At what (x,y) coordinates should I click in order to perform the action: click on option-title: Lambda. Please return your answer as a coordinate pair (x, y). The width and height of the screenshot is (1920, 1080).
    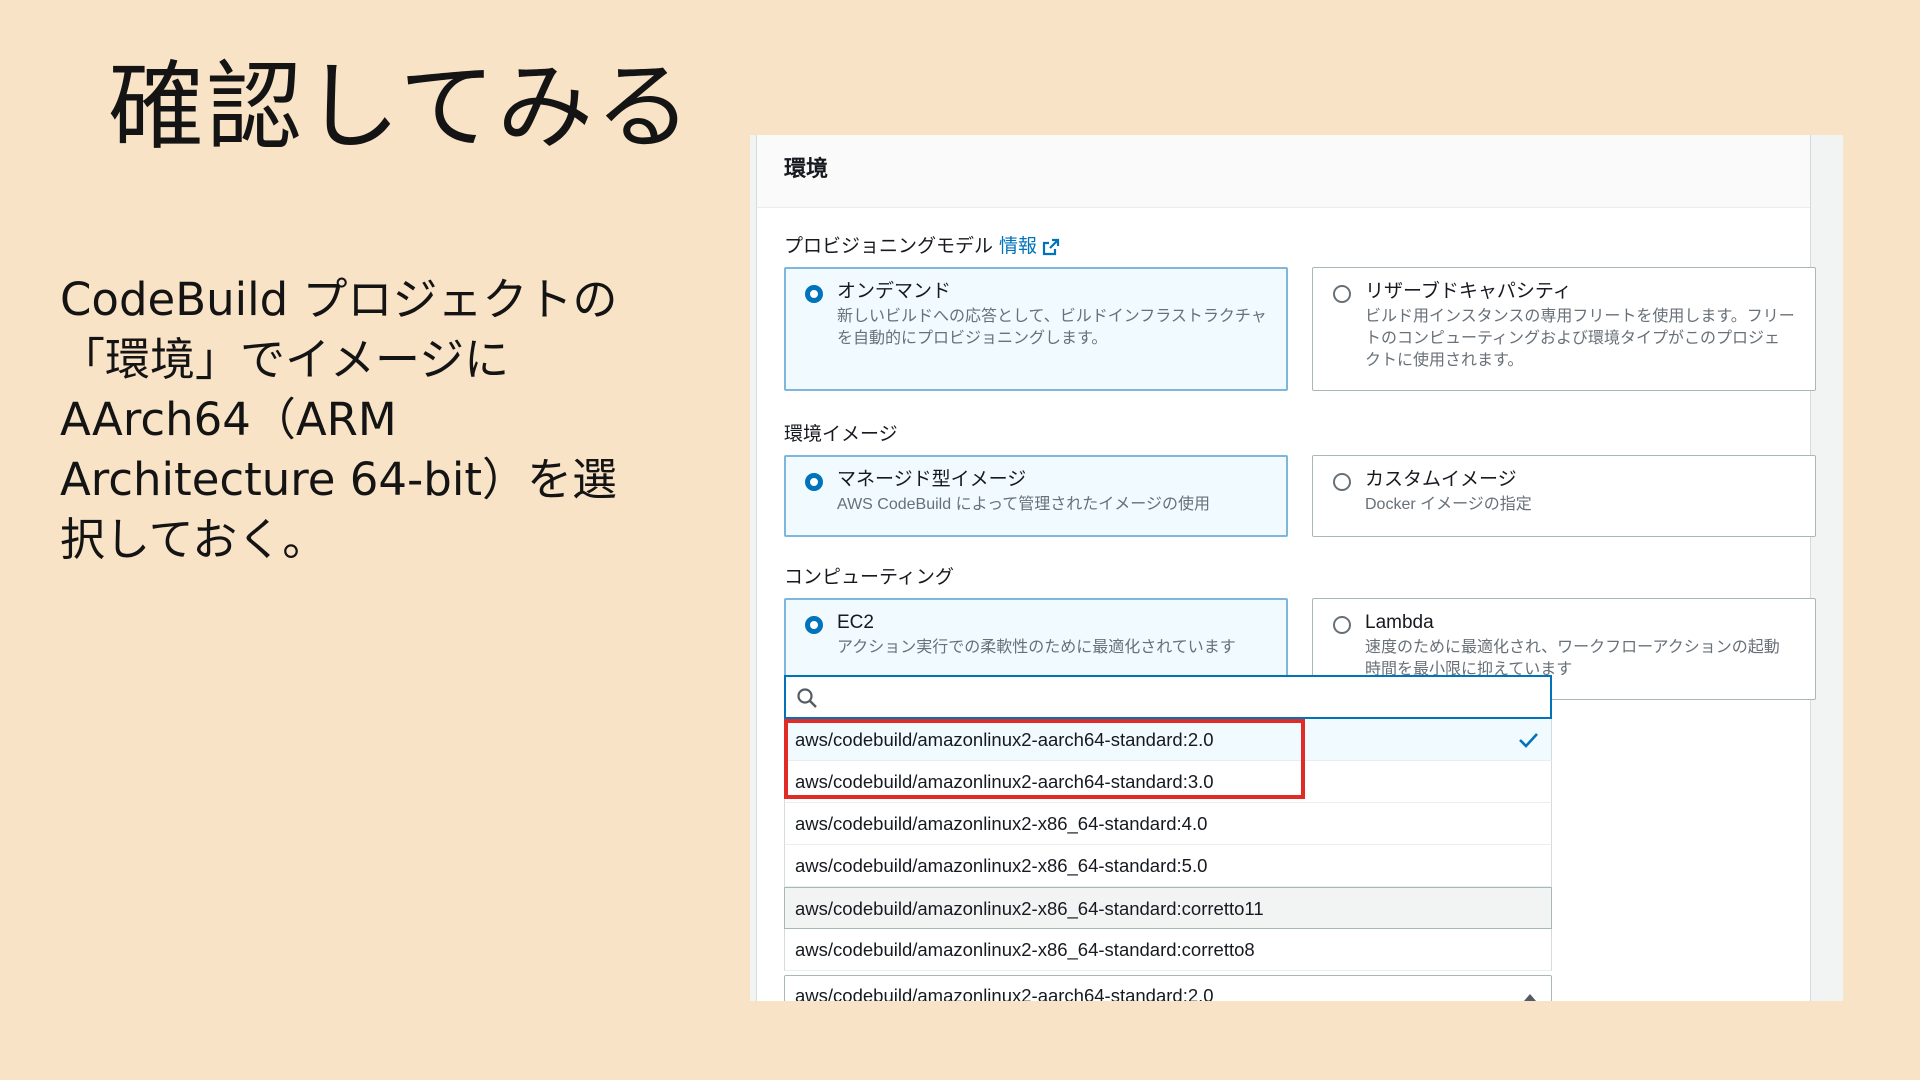
    Looking at the image, I should click on (1399, 622).